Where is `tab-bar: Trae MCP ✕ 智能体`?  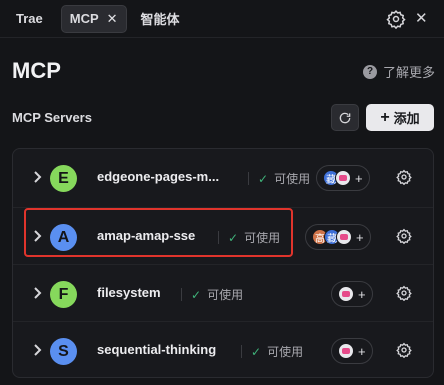 tab-bar: Trae MCP ✕ 智能体 is located at coordinates (222, 19).